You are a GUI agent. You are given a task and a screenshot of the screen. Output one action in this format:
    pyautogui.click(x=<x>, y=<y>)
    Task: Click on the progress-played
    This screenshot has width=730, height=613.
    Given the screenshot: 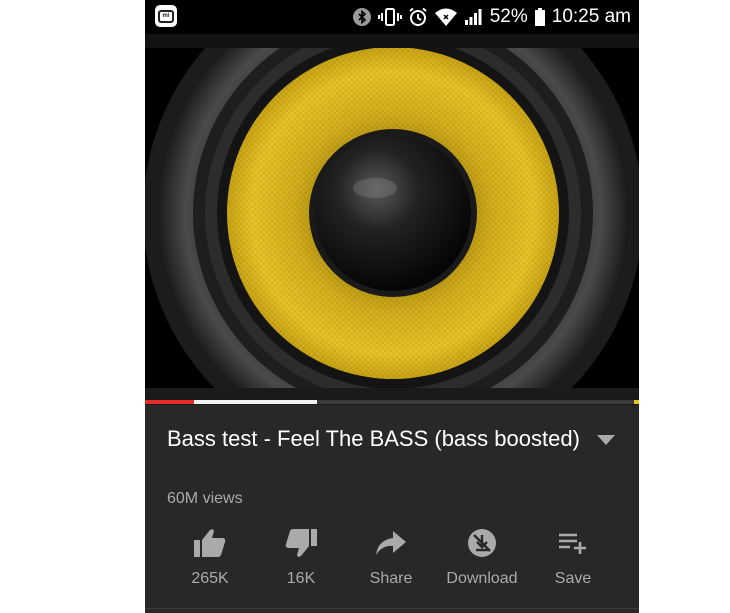 What is the action you would take?
    pyautogui.click(x=169, y=402)
    